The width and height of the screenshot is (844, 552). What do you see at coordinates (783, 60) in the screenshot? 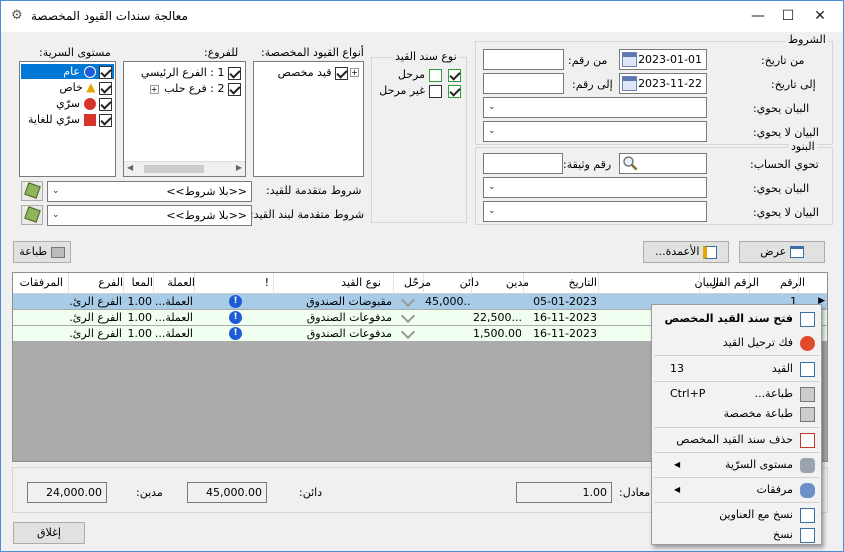
I see `from-date-label: من تاريخ:` at bounding box center [783, 60].